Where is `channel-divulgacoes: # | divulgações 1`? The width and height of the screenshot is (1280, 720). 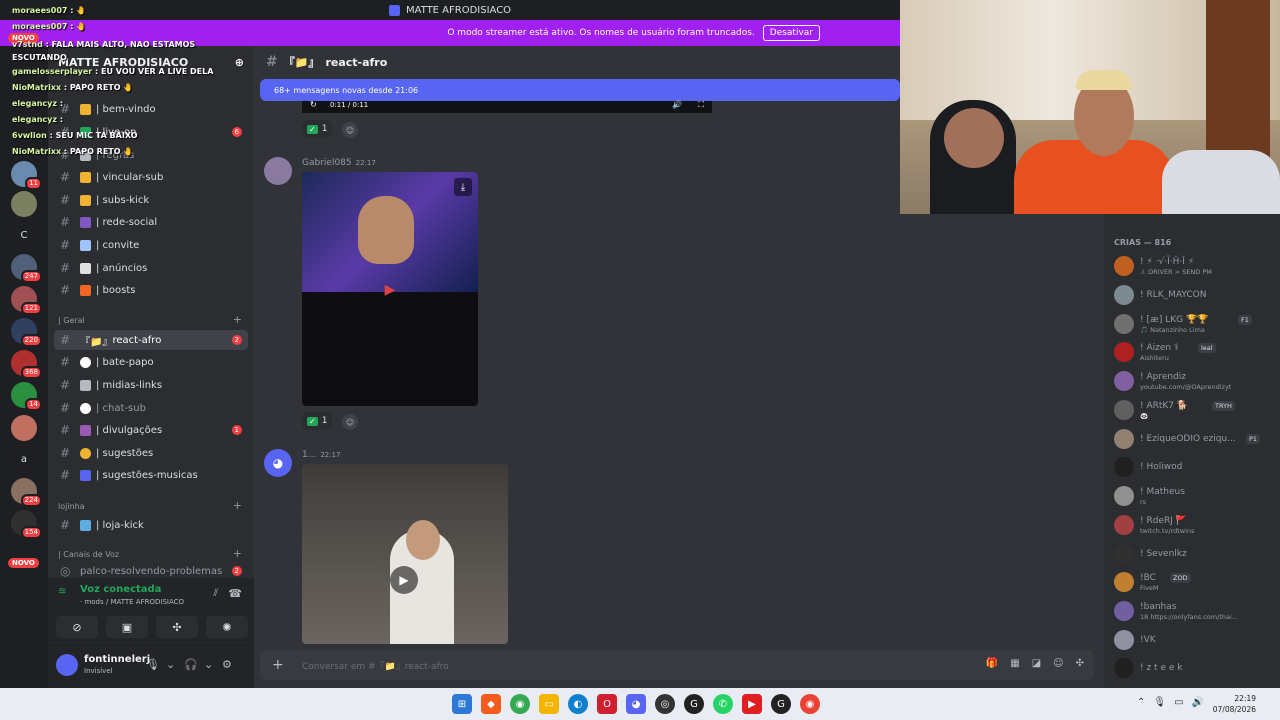 channel-divulgacoes: # | divulgações 1 is located at coordinates (151, 430).